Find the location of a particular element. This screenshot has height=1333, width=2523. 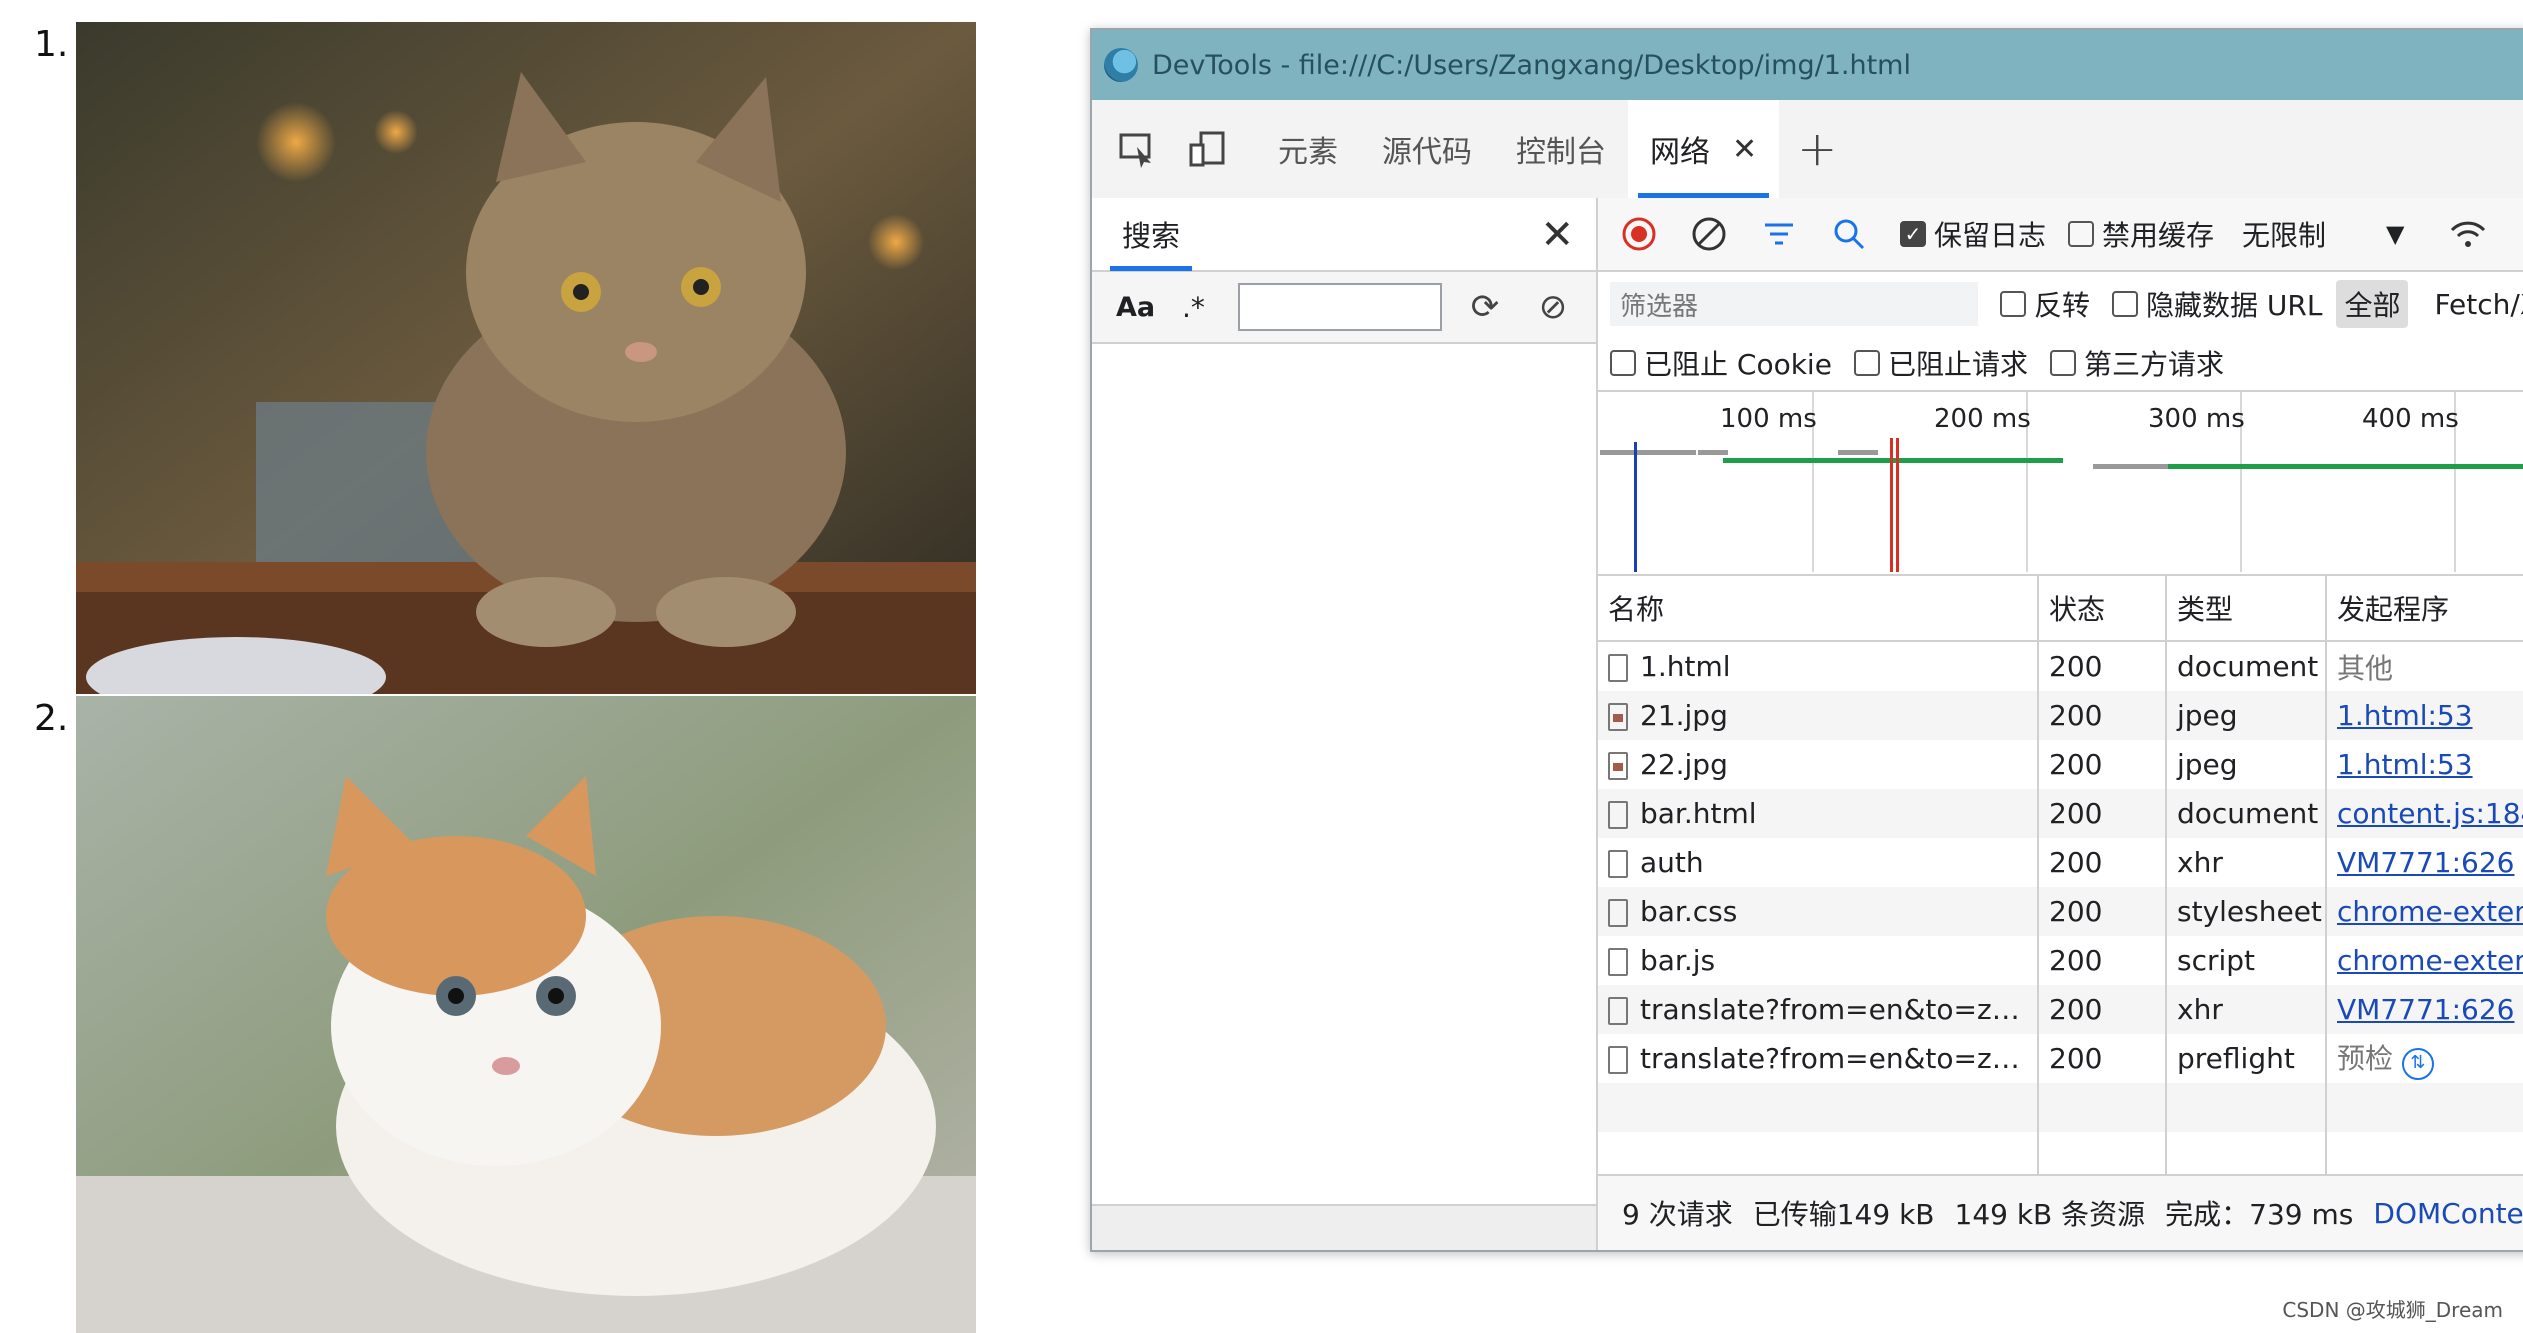

column-header-initiator: 发起程序 is located at coordinates (2424, 609).